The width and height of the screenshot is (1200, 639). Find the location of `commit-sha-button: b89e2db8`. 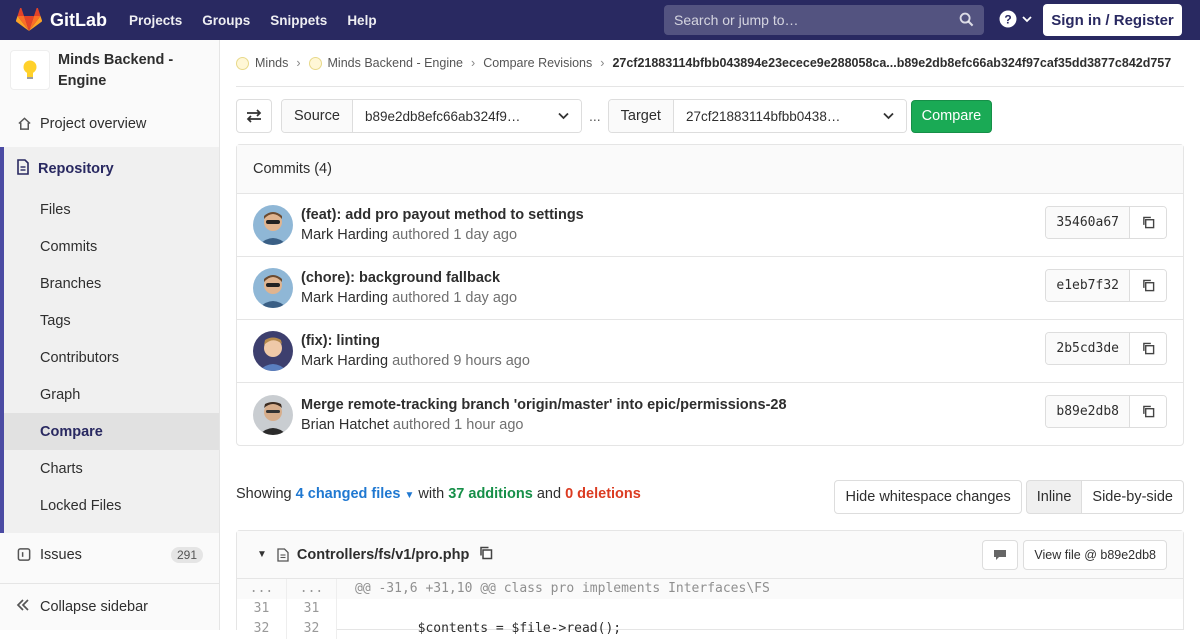

commit-sha-button: b89e2db8 is located at coordinates (1088, 411).